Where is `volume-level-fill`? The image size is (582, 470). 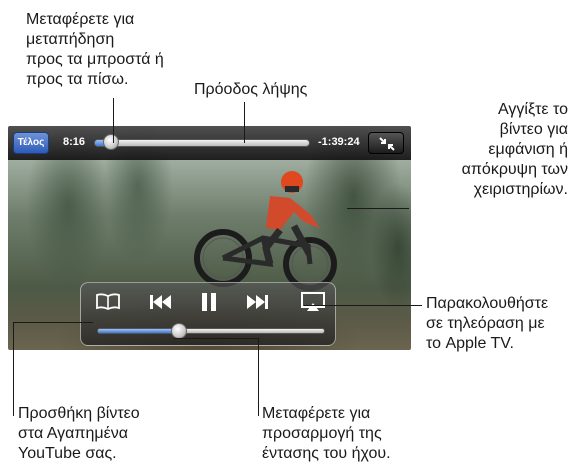 volume-level-fill is located at coordinates (139, 331).